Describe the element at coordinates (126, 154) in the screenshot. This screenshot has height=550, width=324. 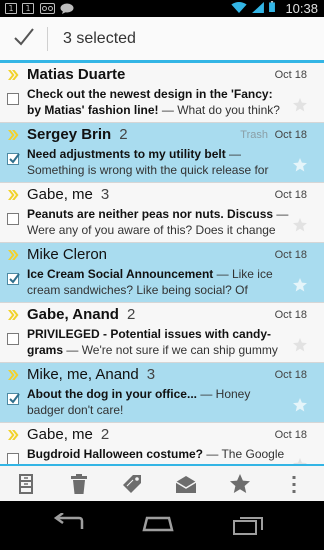
I see `message-subject: Need adjustments to my utility belt` at that location.